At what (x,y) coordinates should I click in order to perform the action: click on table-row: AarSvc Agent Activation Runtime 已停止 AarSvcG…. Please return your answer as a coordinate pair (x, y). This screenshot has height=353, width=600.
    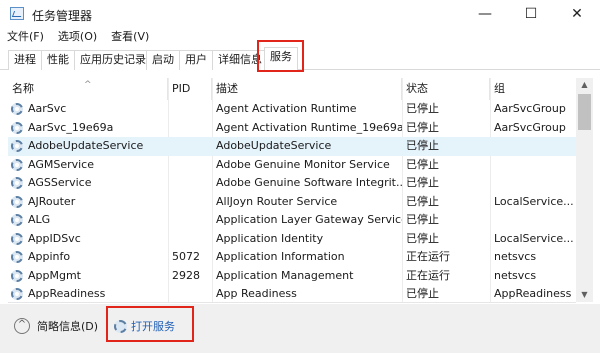
    Looking at the image, I should click on (292, 109).